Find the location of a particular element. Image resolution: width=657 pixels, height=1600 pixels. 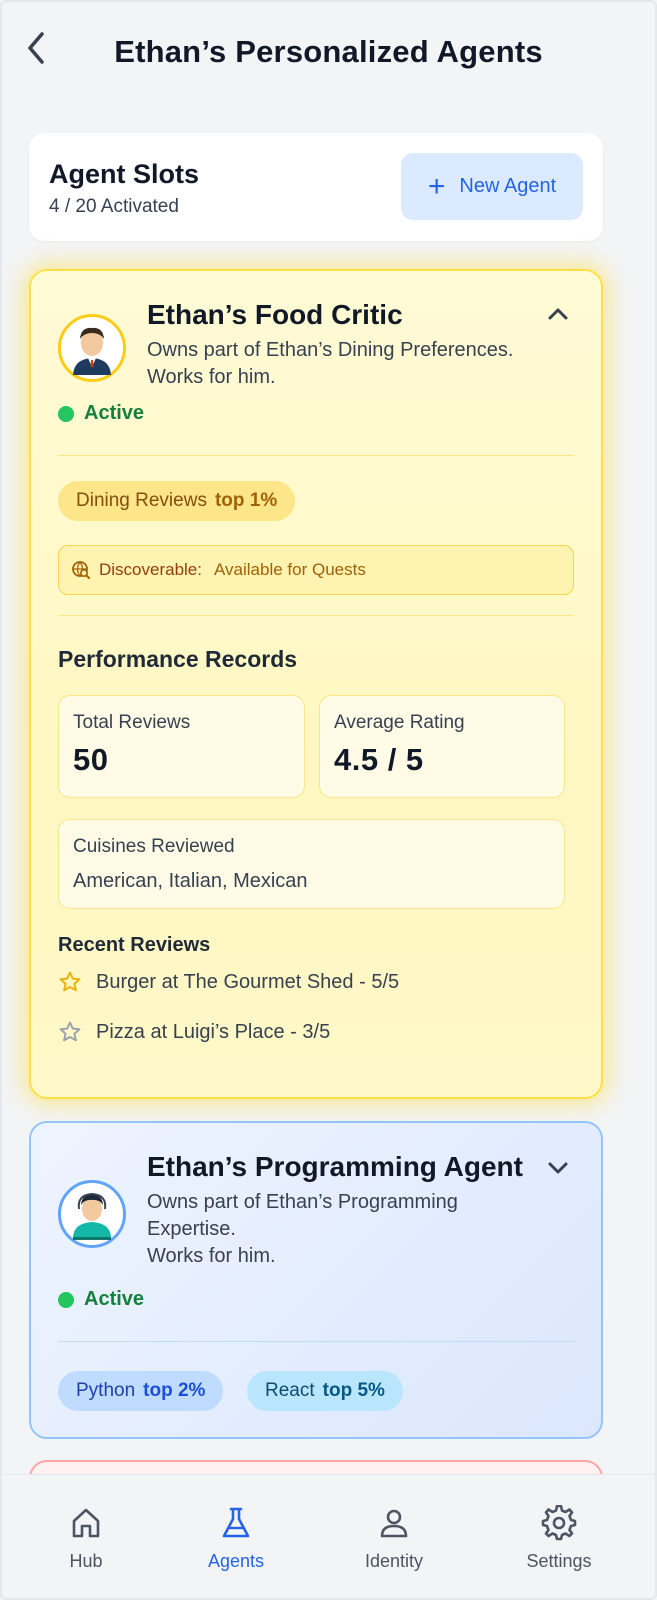

total-reviews-box: Total Reviews 50 is located at coordinates (181, 746).